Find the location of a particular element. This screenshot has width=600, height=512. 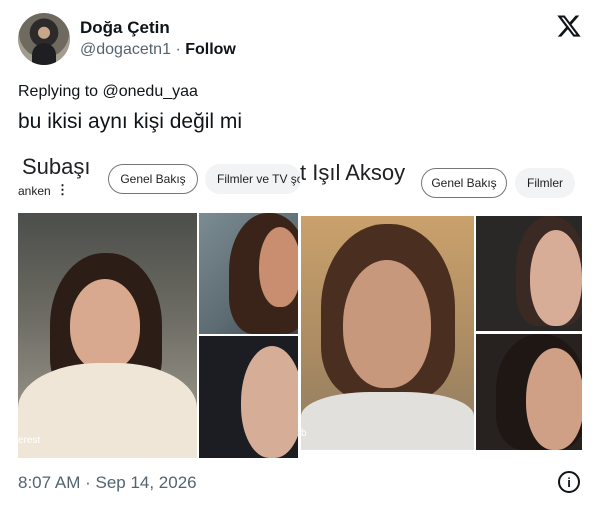

left-search-title: Subaşı is located at coordinates (56, 166).